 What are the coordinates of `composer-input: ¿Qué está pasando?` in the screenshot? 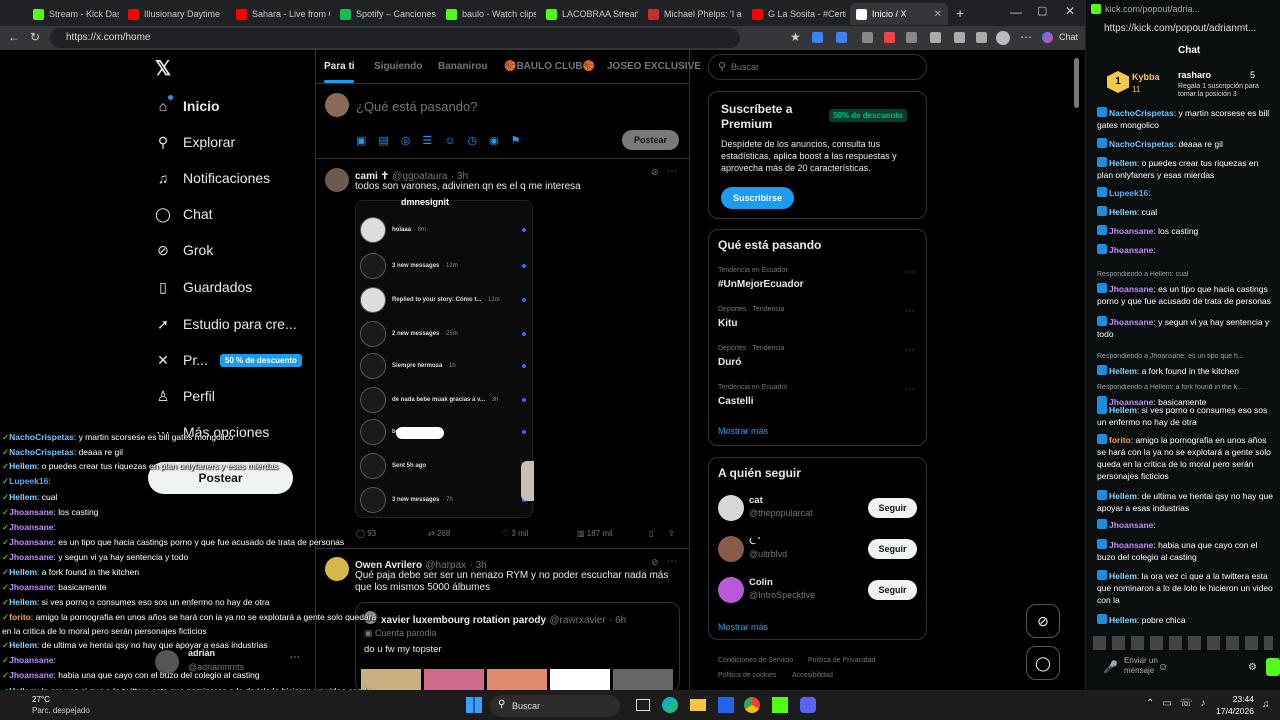 It's located at (416, 106).